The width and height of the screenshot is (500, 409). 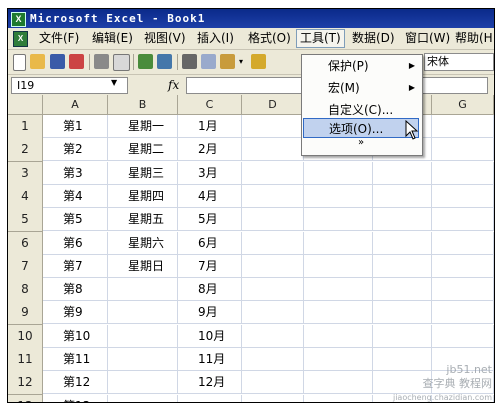 I want to click on row-header: 12, so click(x=25, y=383).